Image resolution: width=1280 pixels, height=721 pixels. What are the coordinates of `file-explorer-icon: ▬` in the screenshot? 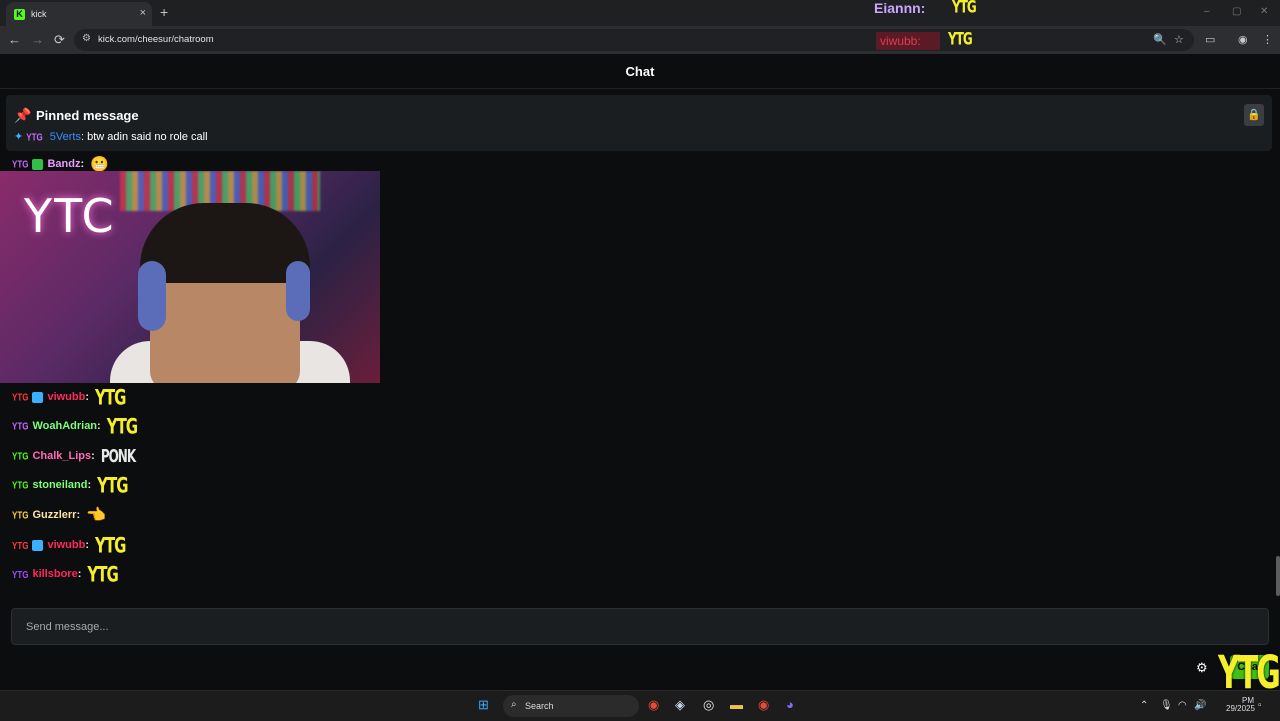 It's located at (736, 704).